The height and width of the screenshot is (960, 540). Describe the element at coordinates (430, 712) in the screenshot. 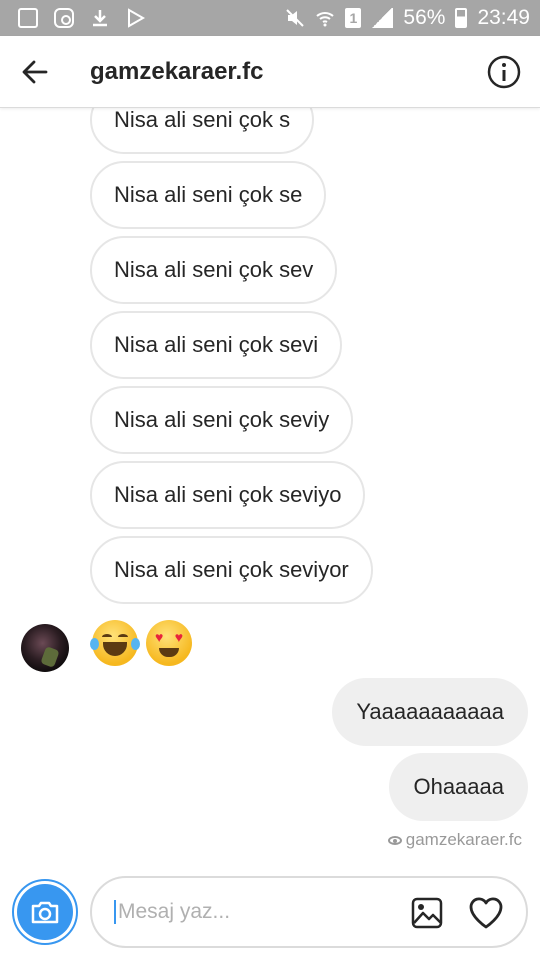

I see `message-bubble-outgoing: Yaaaaaaaaaaa` at that location.